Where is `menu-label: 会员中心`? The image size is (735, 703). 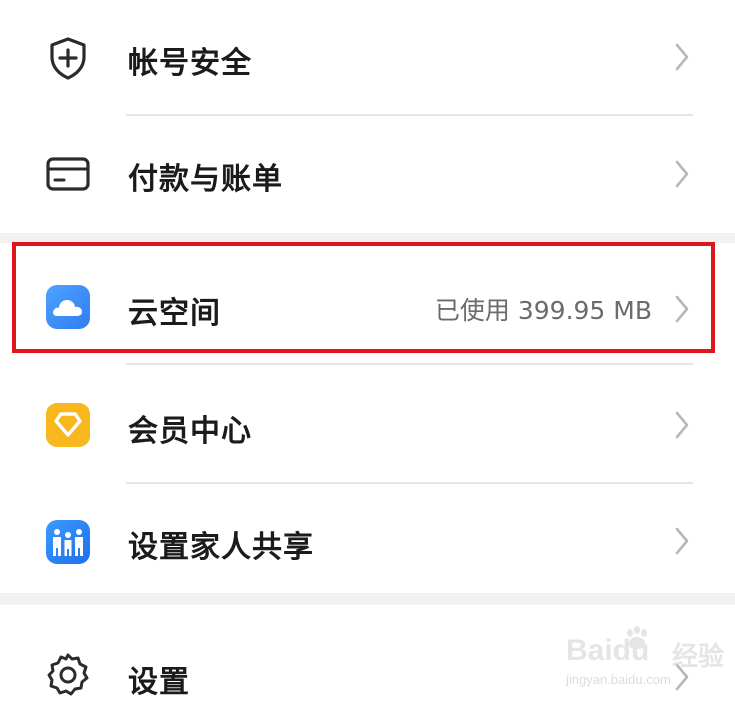
menu-label: 会员中心 is located at coordinates (190, 431).